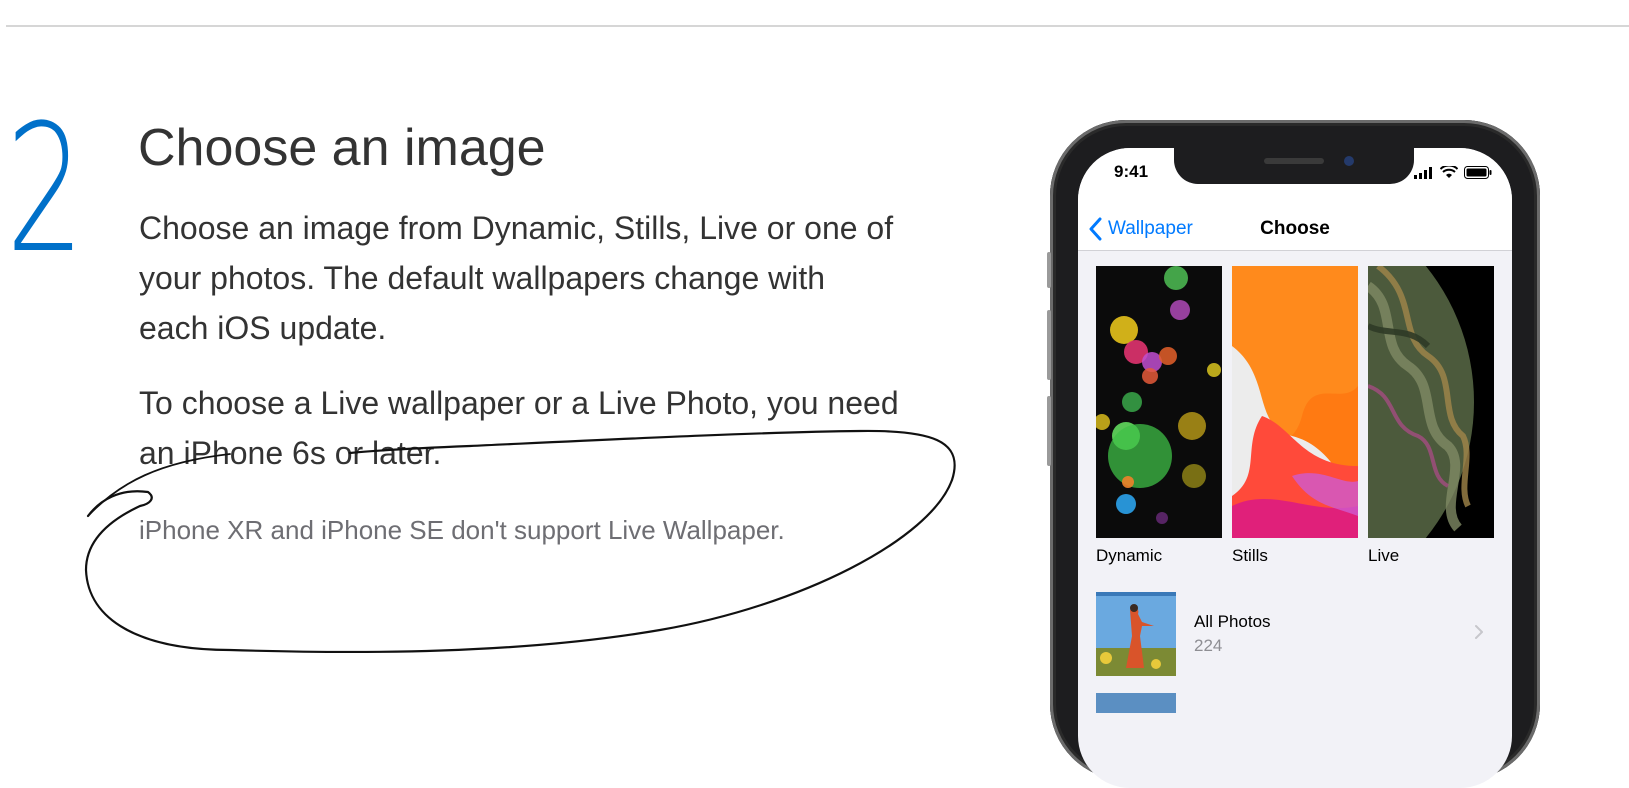 The height and width of the screenshot is (788, 1629). What do you see at coordinates (1049, 431) in the screenshot?
I see `volume-down-button` at bounding box center [1049, 431].